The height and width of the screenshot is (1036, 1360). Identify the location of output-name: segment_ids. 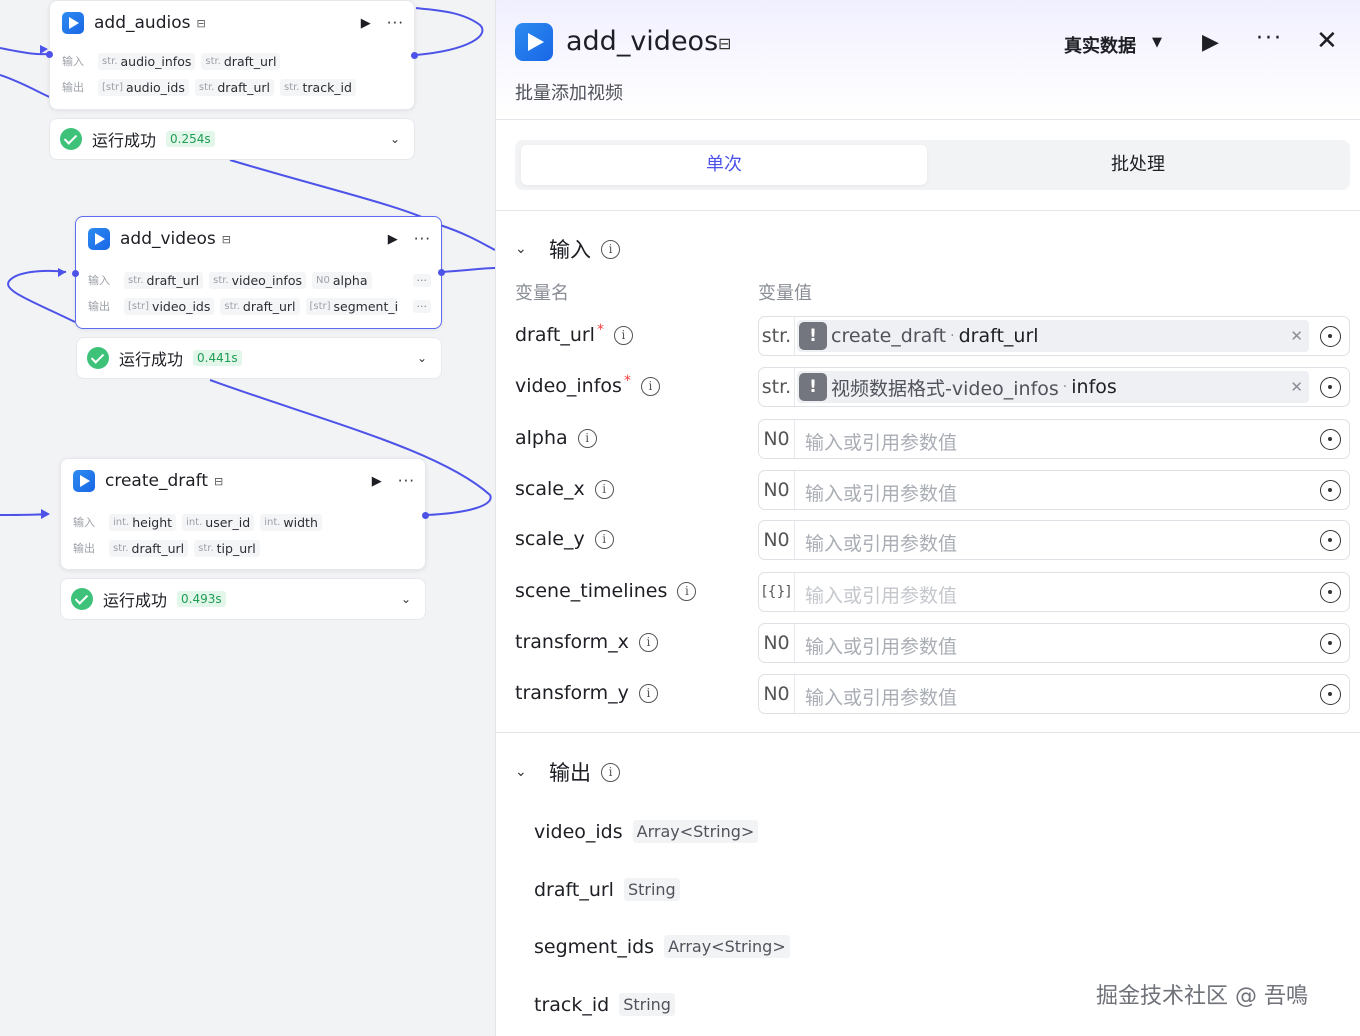
(594, 946).